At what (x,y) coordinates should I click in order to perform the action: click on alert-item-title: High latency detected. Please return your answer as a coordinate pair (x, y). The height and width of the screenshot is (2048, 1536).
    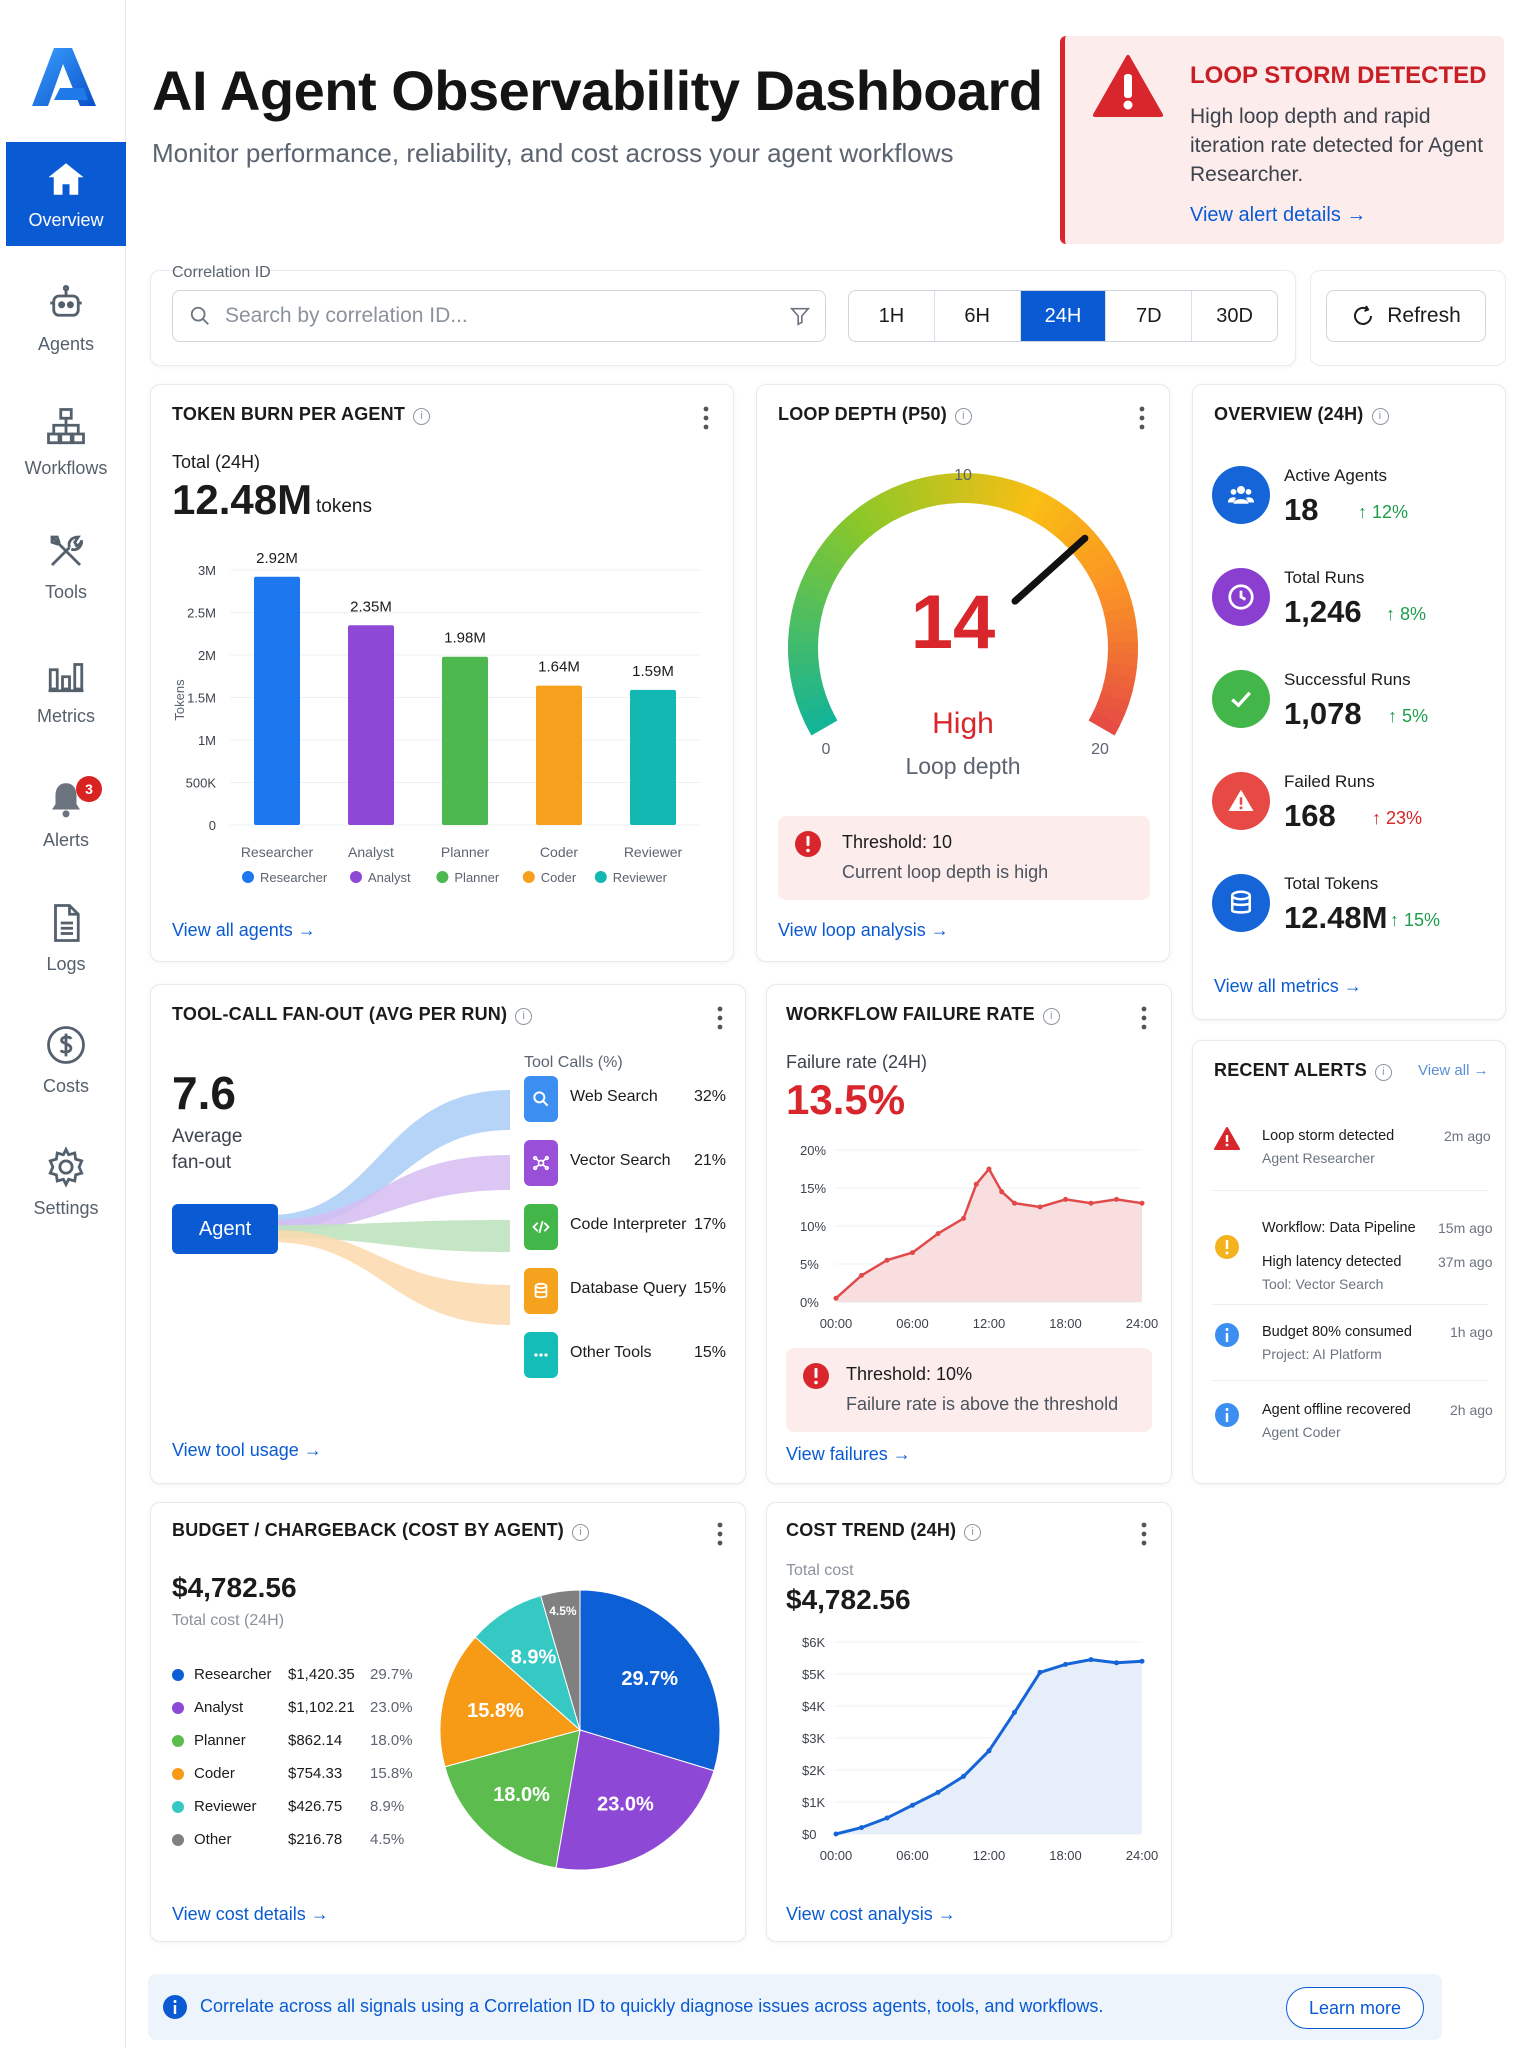
    Looking at the image, I should click on (1331, 1262).